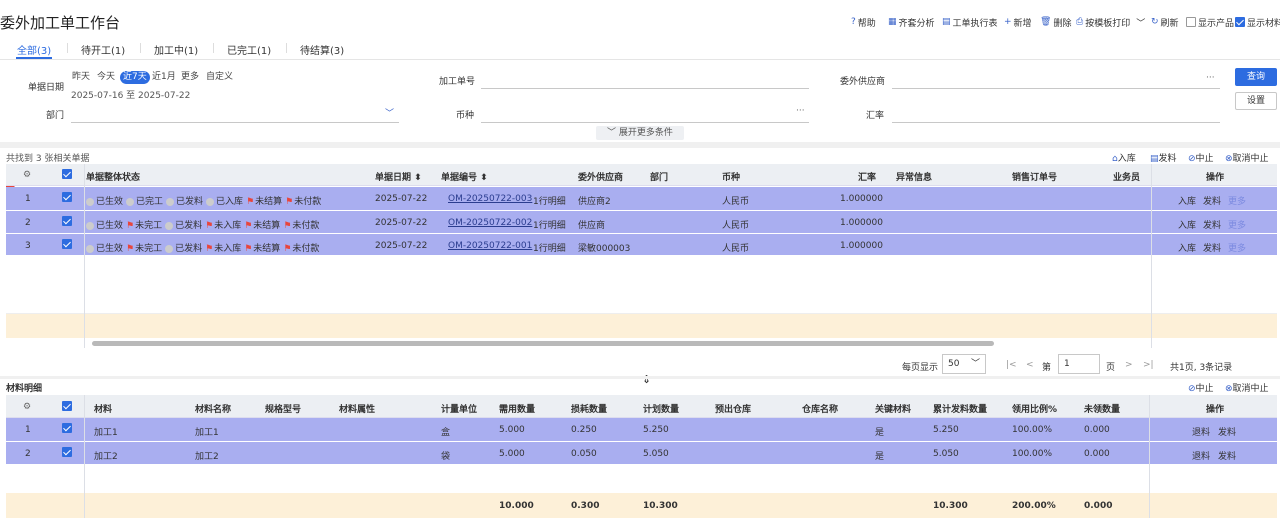  I want to click on issue-button: ▤发料, so click(1163, 157).